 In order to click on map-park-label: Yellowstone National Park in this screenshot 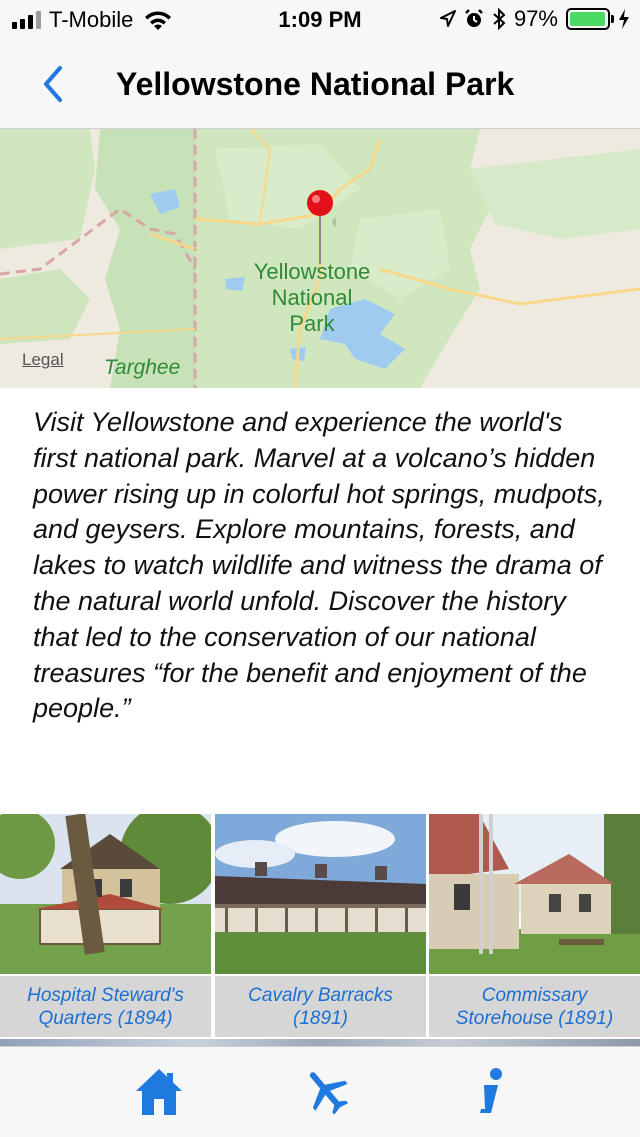, I will do `click(312, 298)`.